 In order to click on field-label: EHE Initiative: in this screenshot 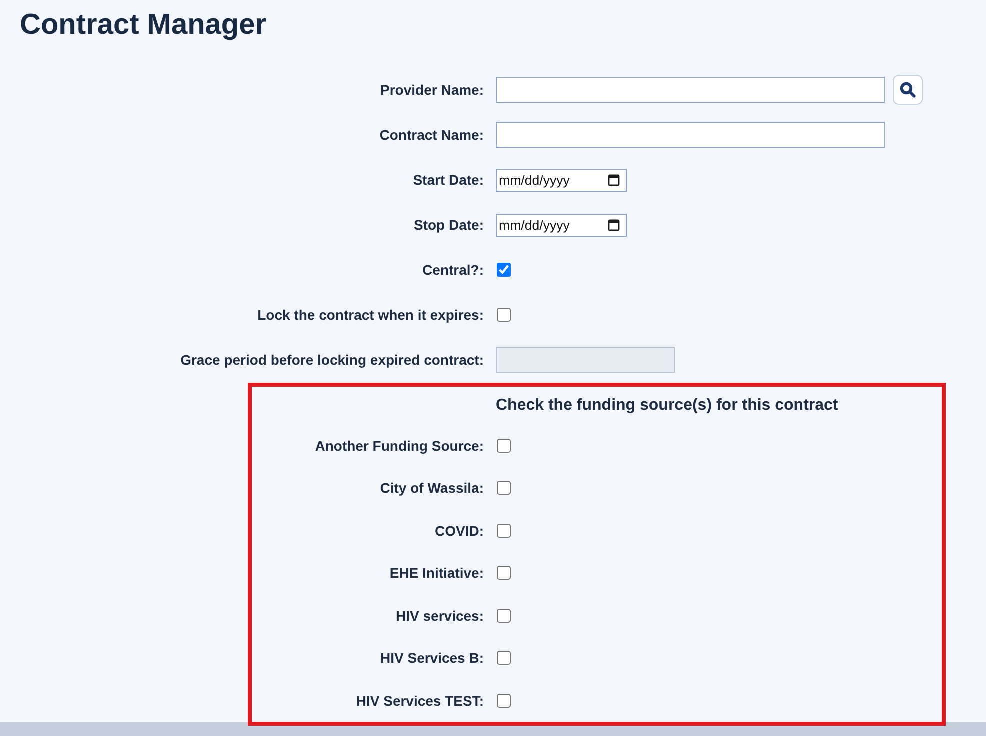, I will do `click(437, 573)`.